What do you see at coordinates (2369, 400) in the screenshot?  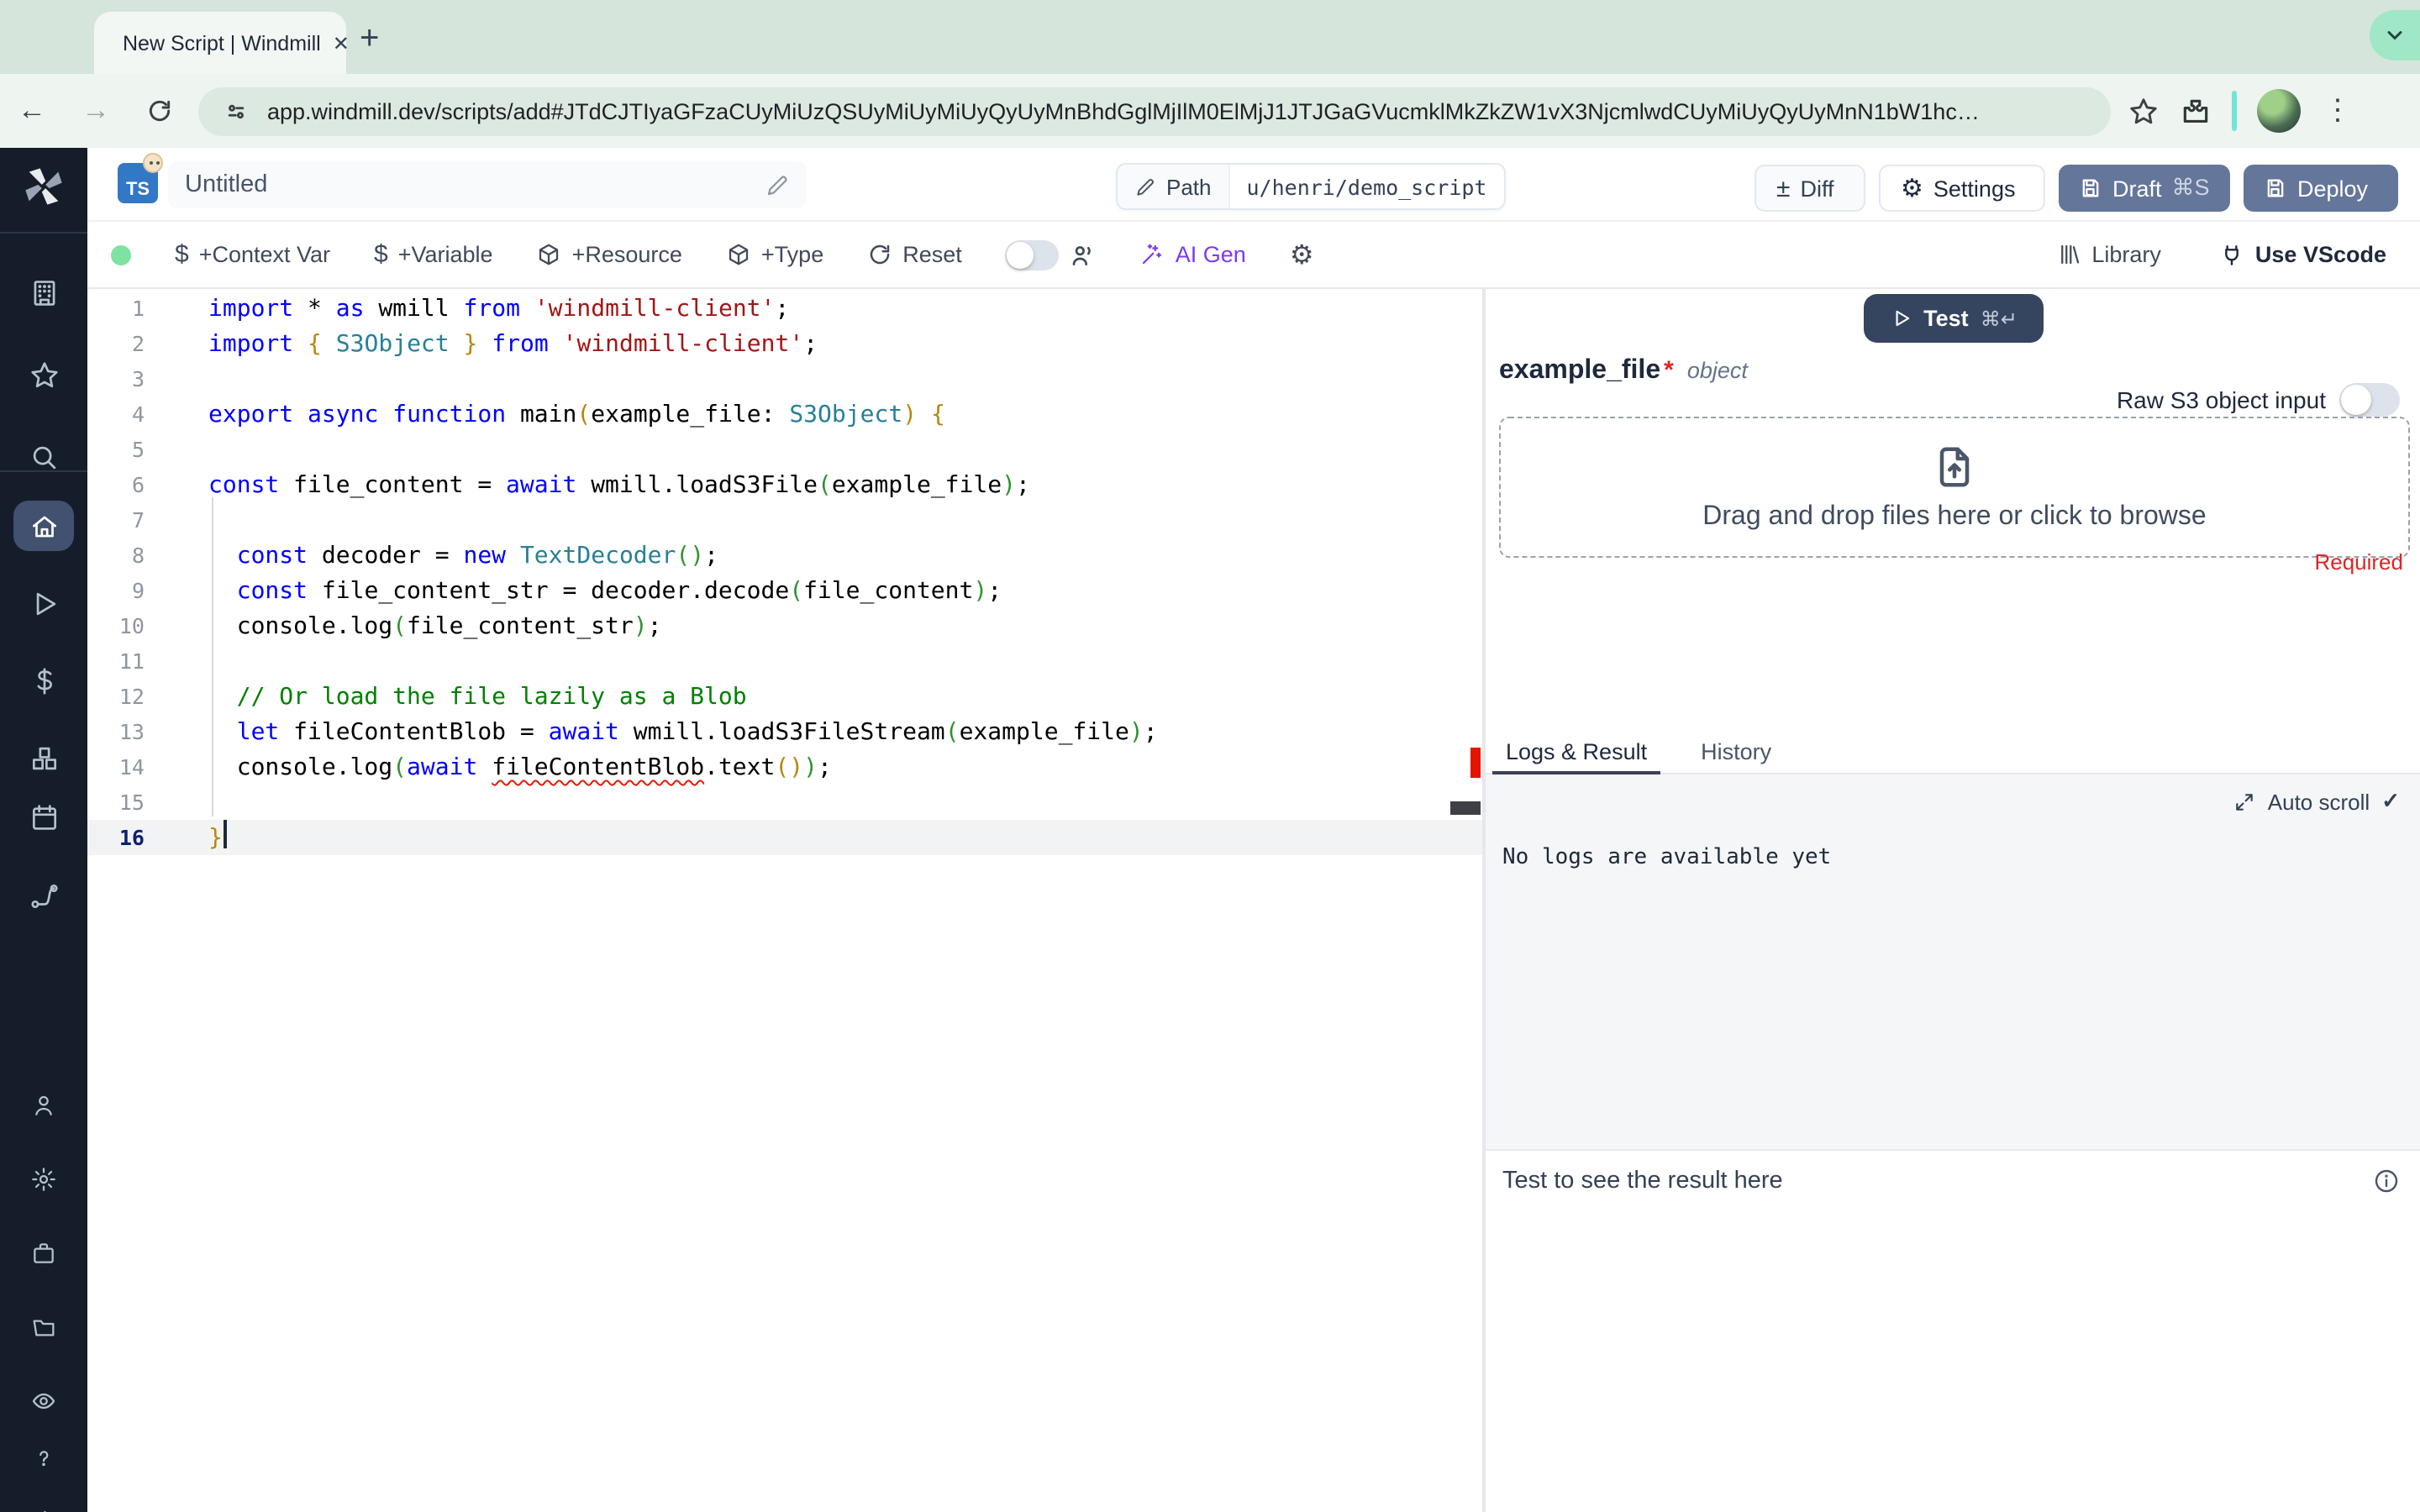 I see `raw-s3-toggle` at bounding box center [2369, 400].